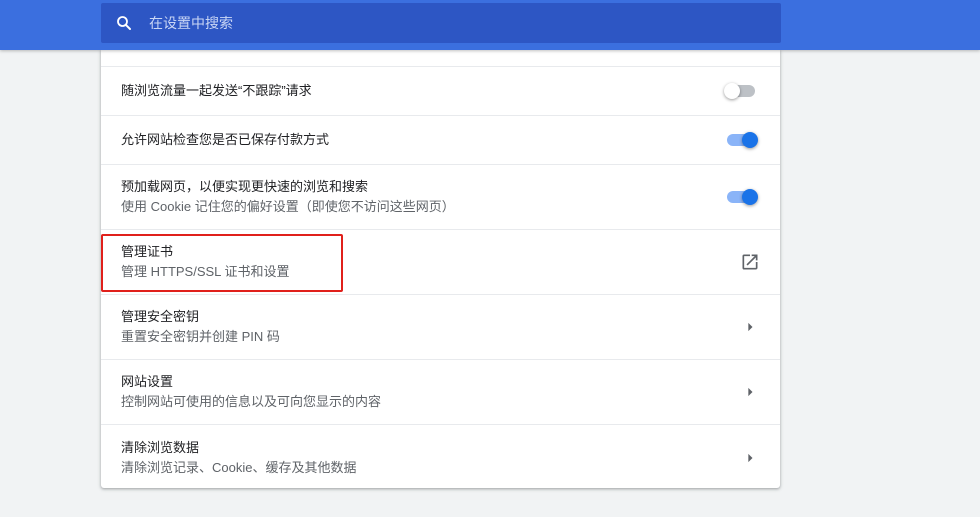 The width and height of the screenshot is (980, 517). I want to click on setting-row-manage-certificates: 管理证书 管理 HTTPS/SSL 证书和设置, so click(440, 262).